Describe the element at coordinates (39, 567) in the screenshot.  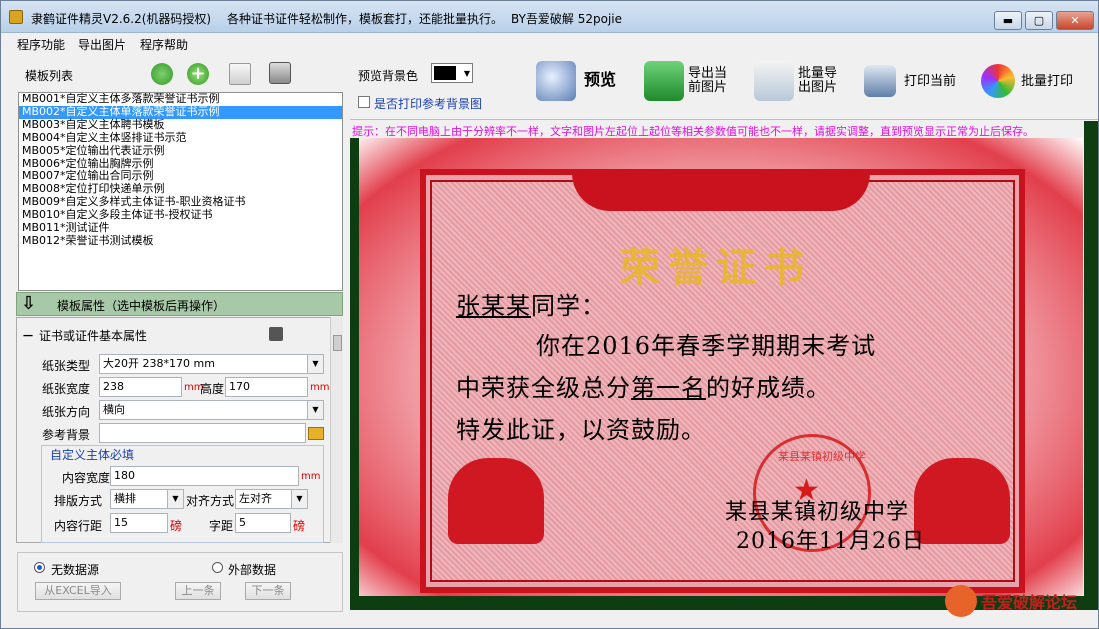
I see `no-source-radio` at that location.